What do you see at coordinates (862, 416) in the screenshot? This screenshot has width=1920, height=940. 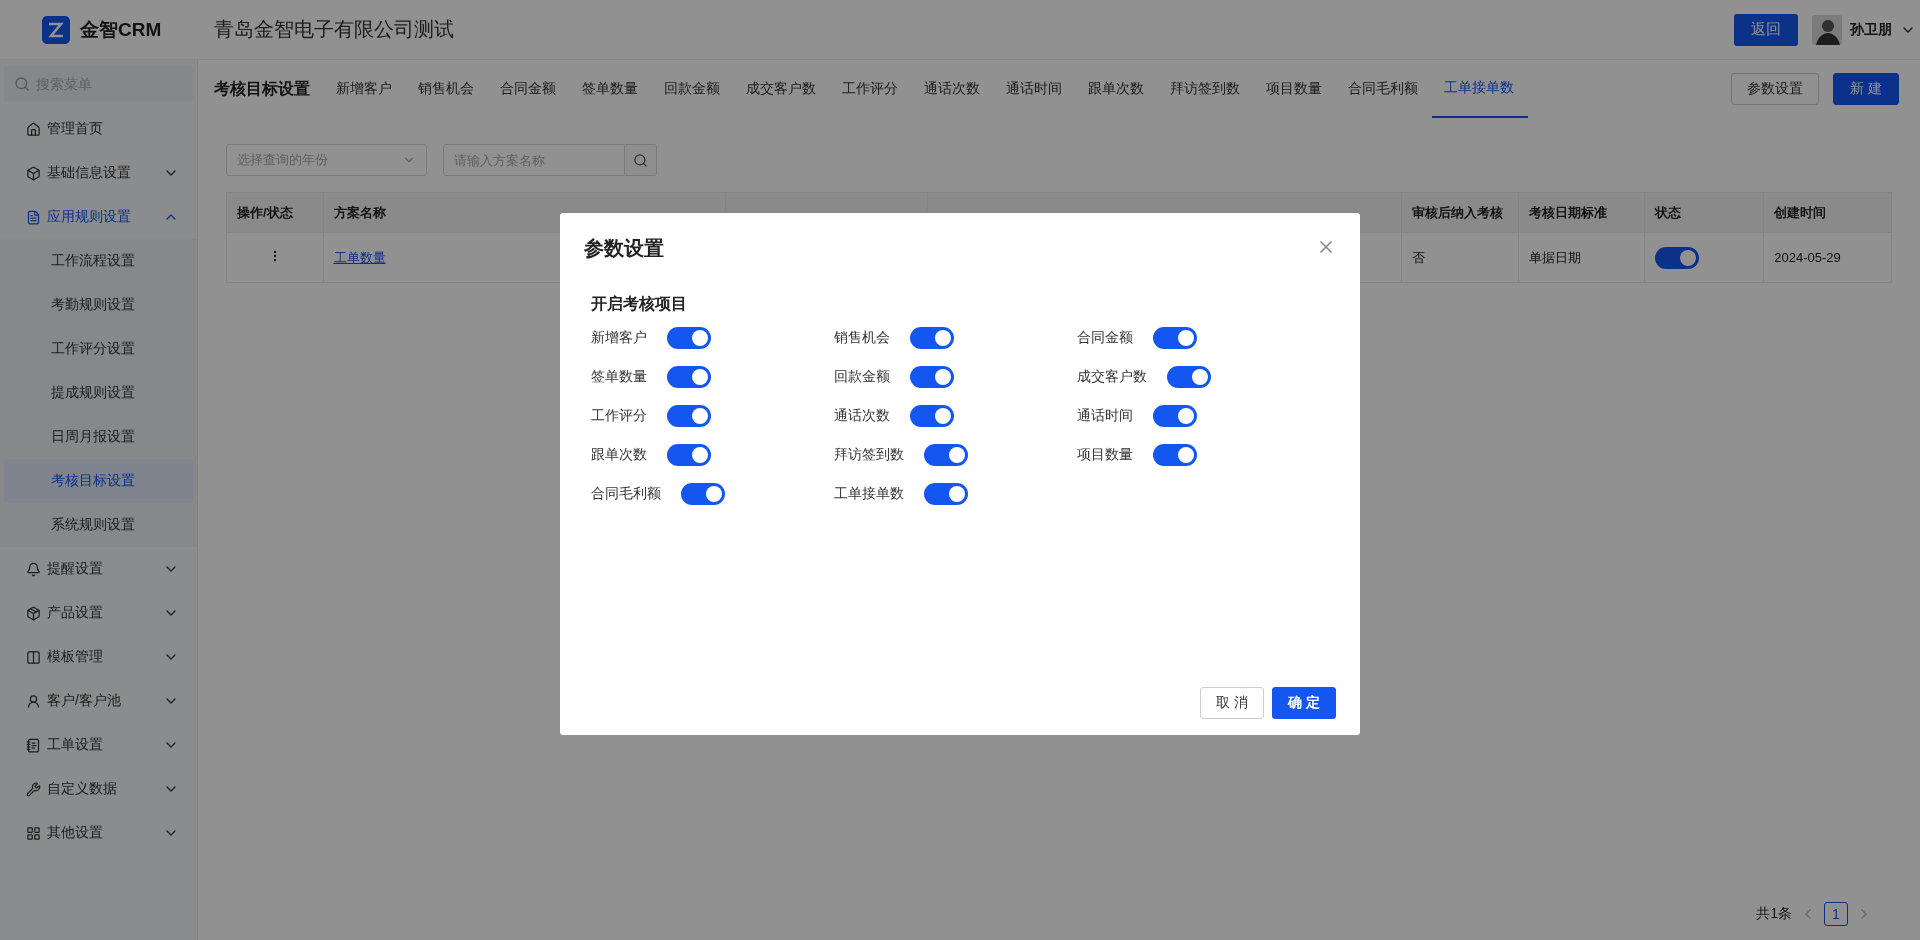 I see `option-label: 通话次数` at bounding box center [862, 416].